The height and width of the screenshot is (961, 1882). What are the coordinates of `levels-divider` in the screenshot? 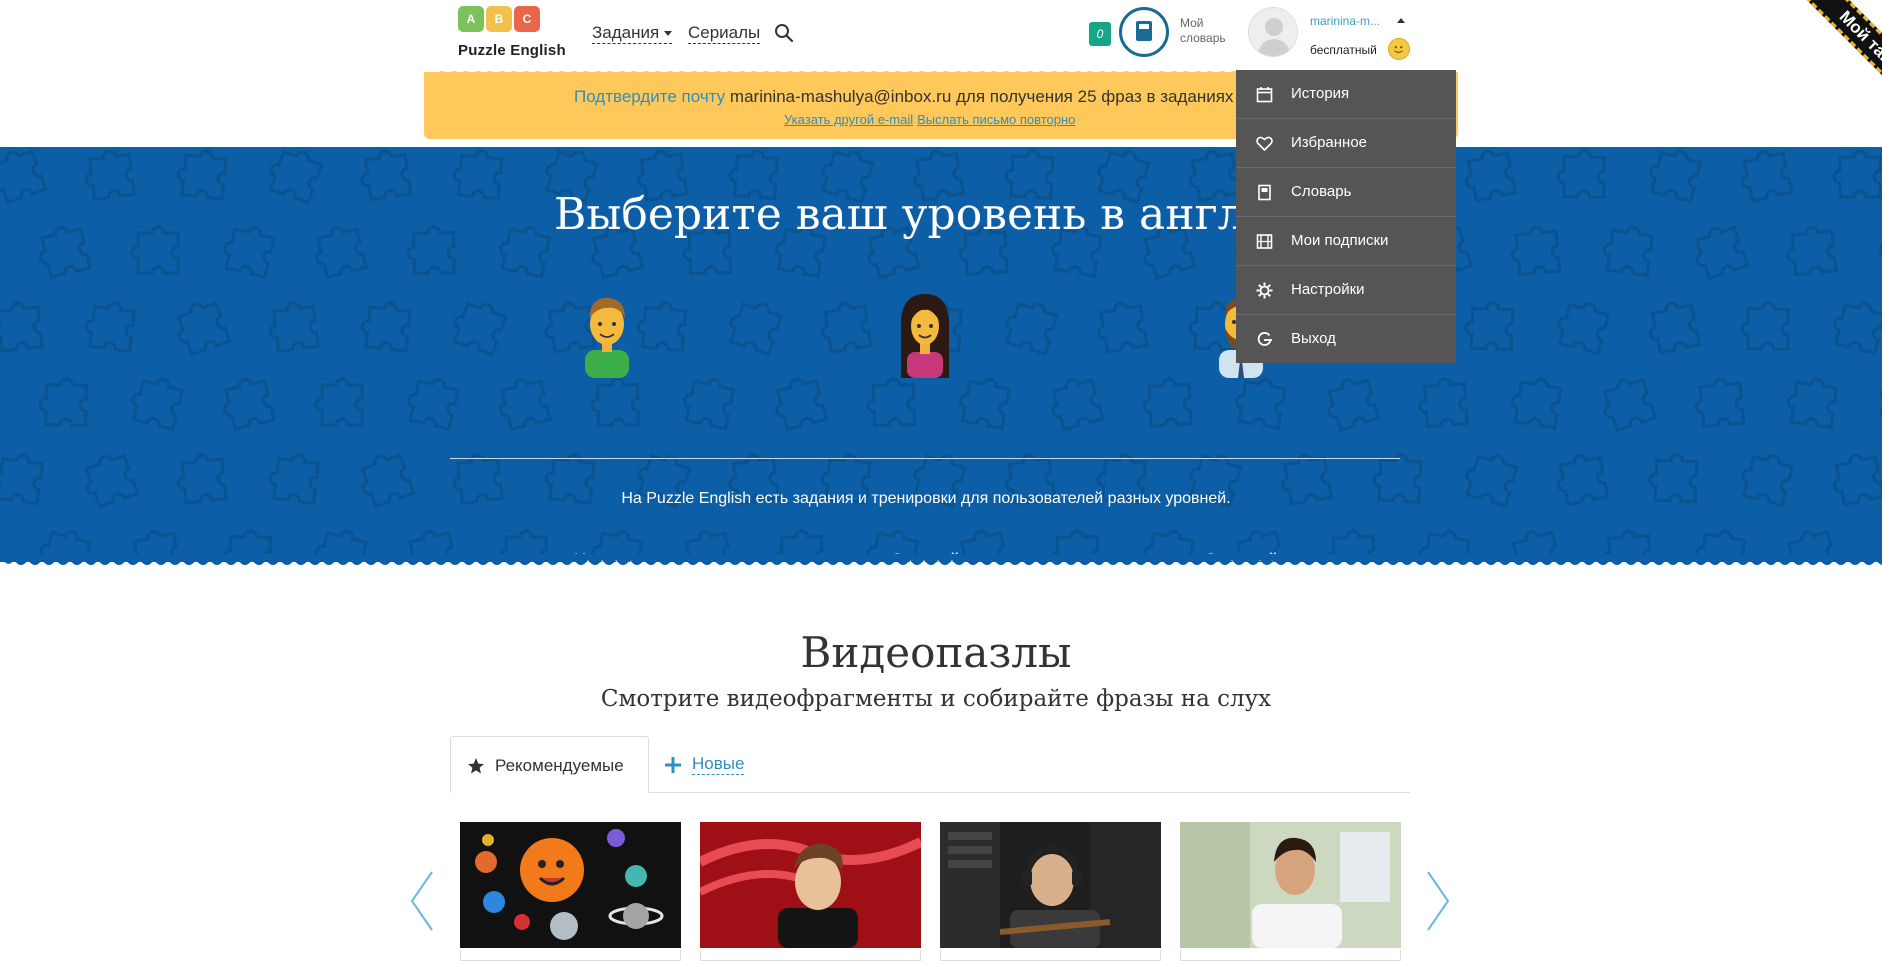 It's located at (925, 458).